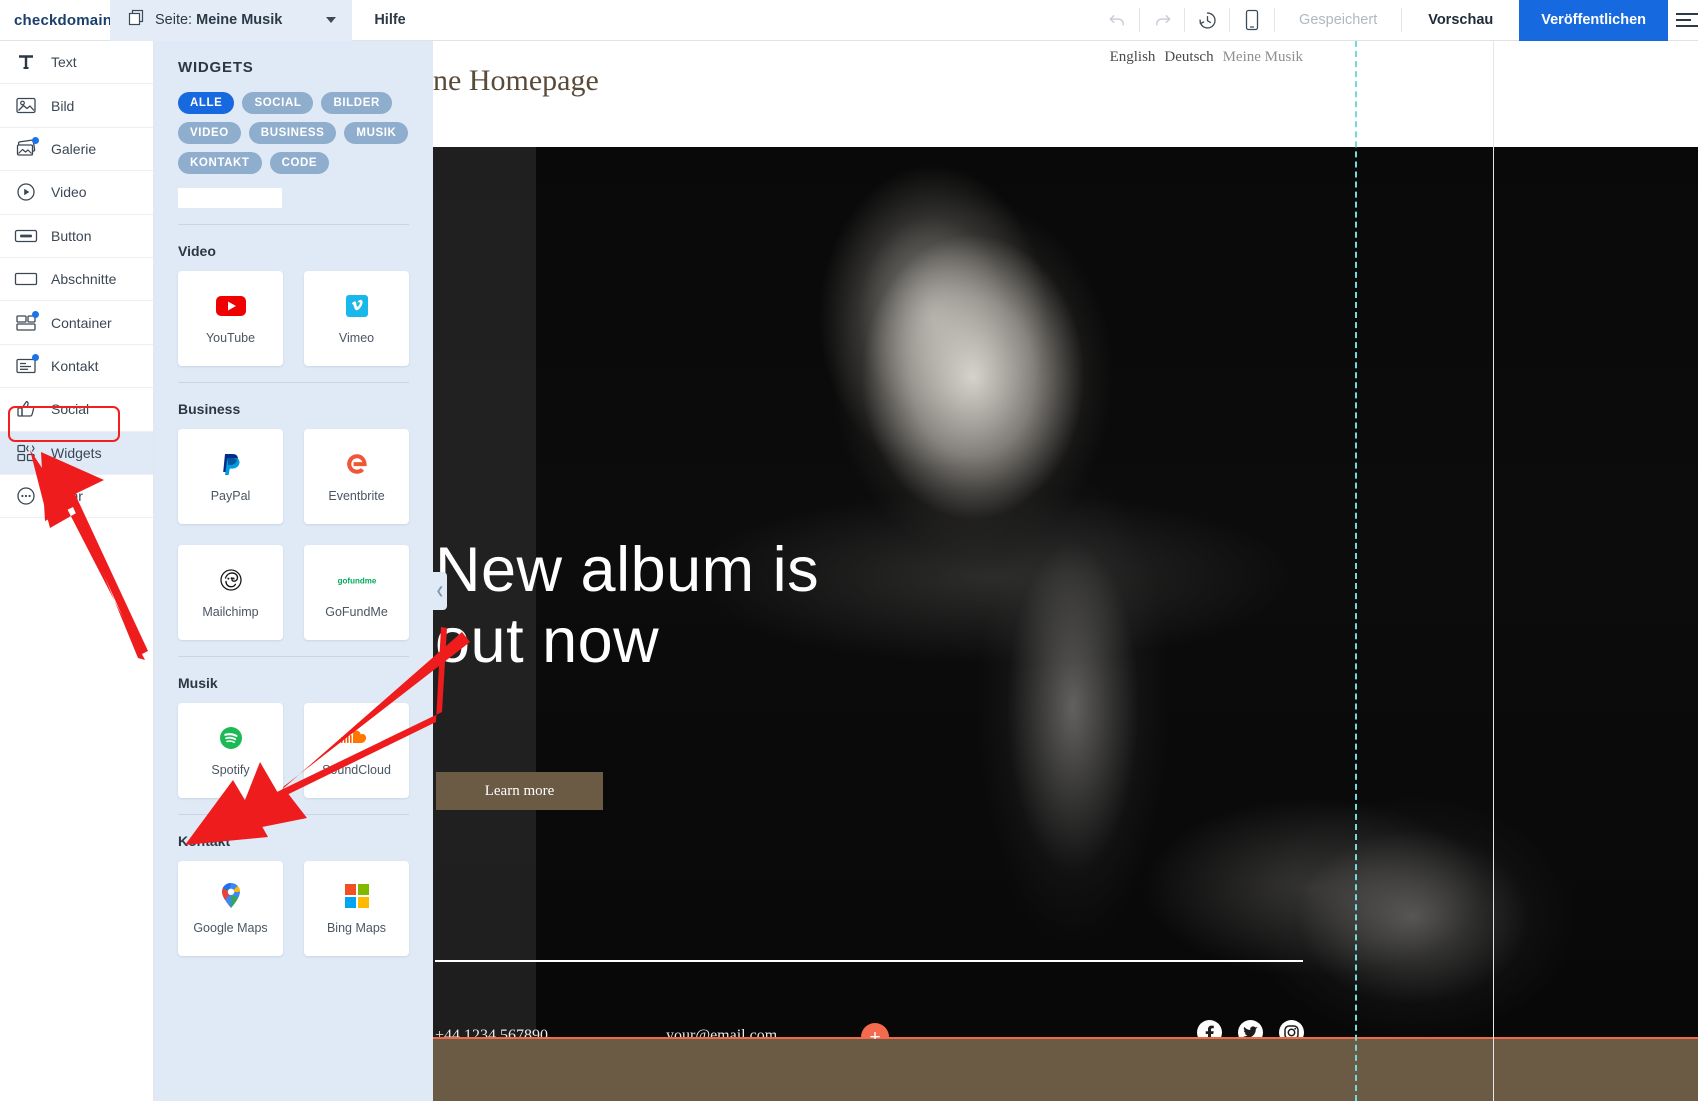  What do you see at coordinates (357, 580) in the screenshot?
I see `gofundme-icon: gofundme` at bounding box center [357, 580].